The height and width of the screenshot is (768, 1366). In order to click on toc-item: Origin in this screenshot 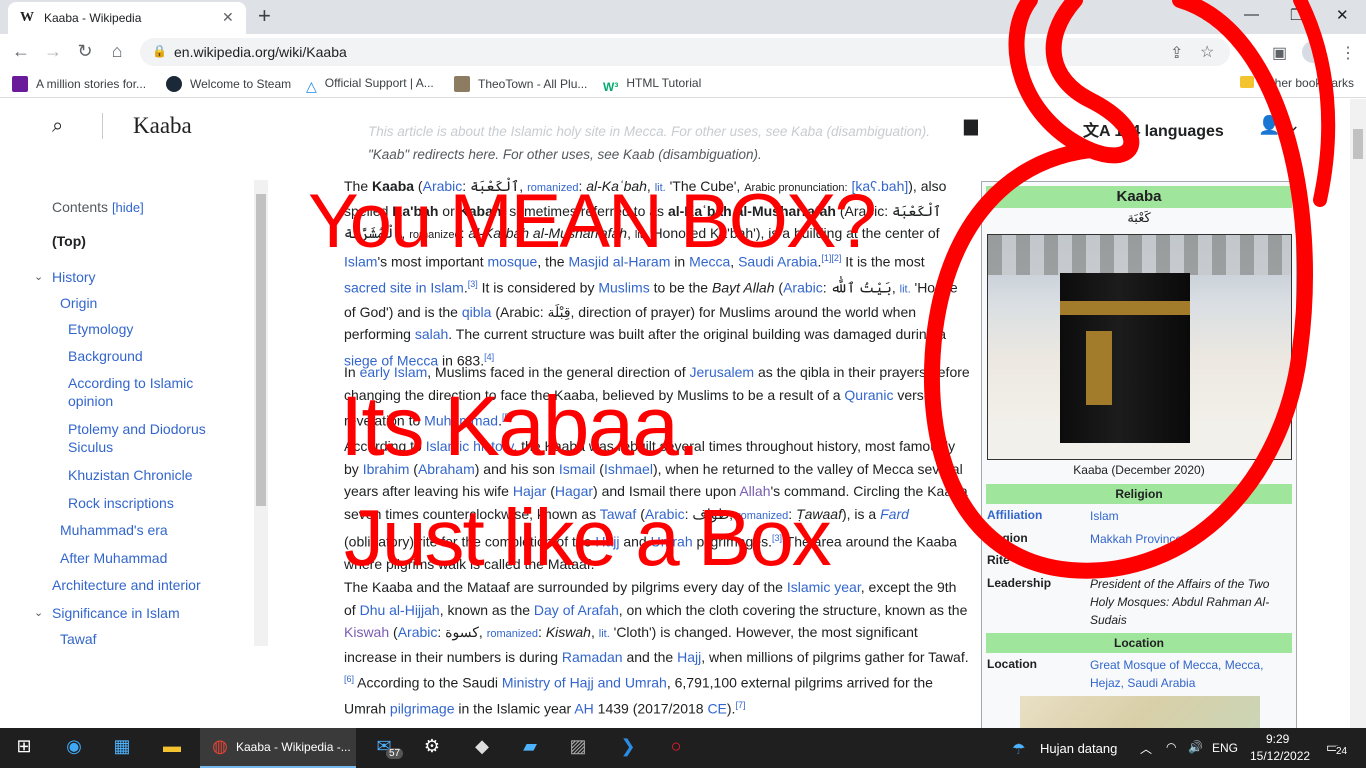, I will do `click(78, 303)`.